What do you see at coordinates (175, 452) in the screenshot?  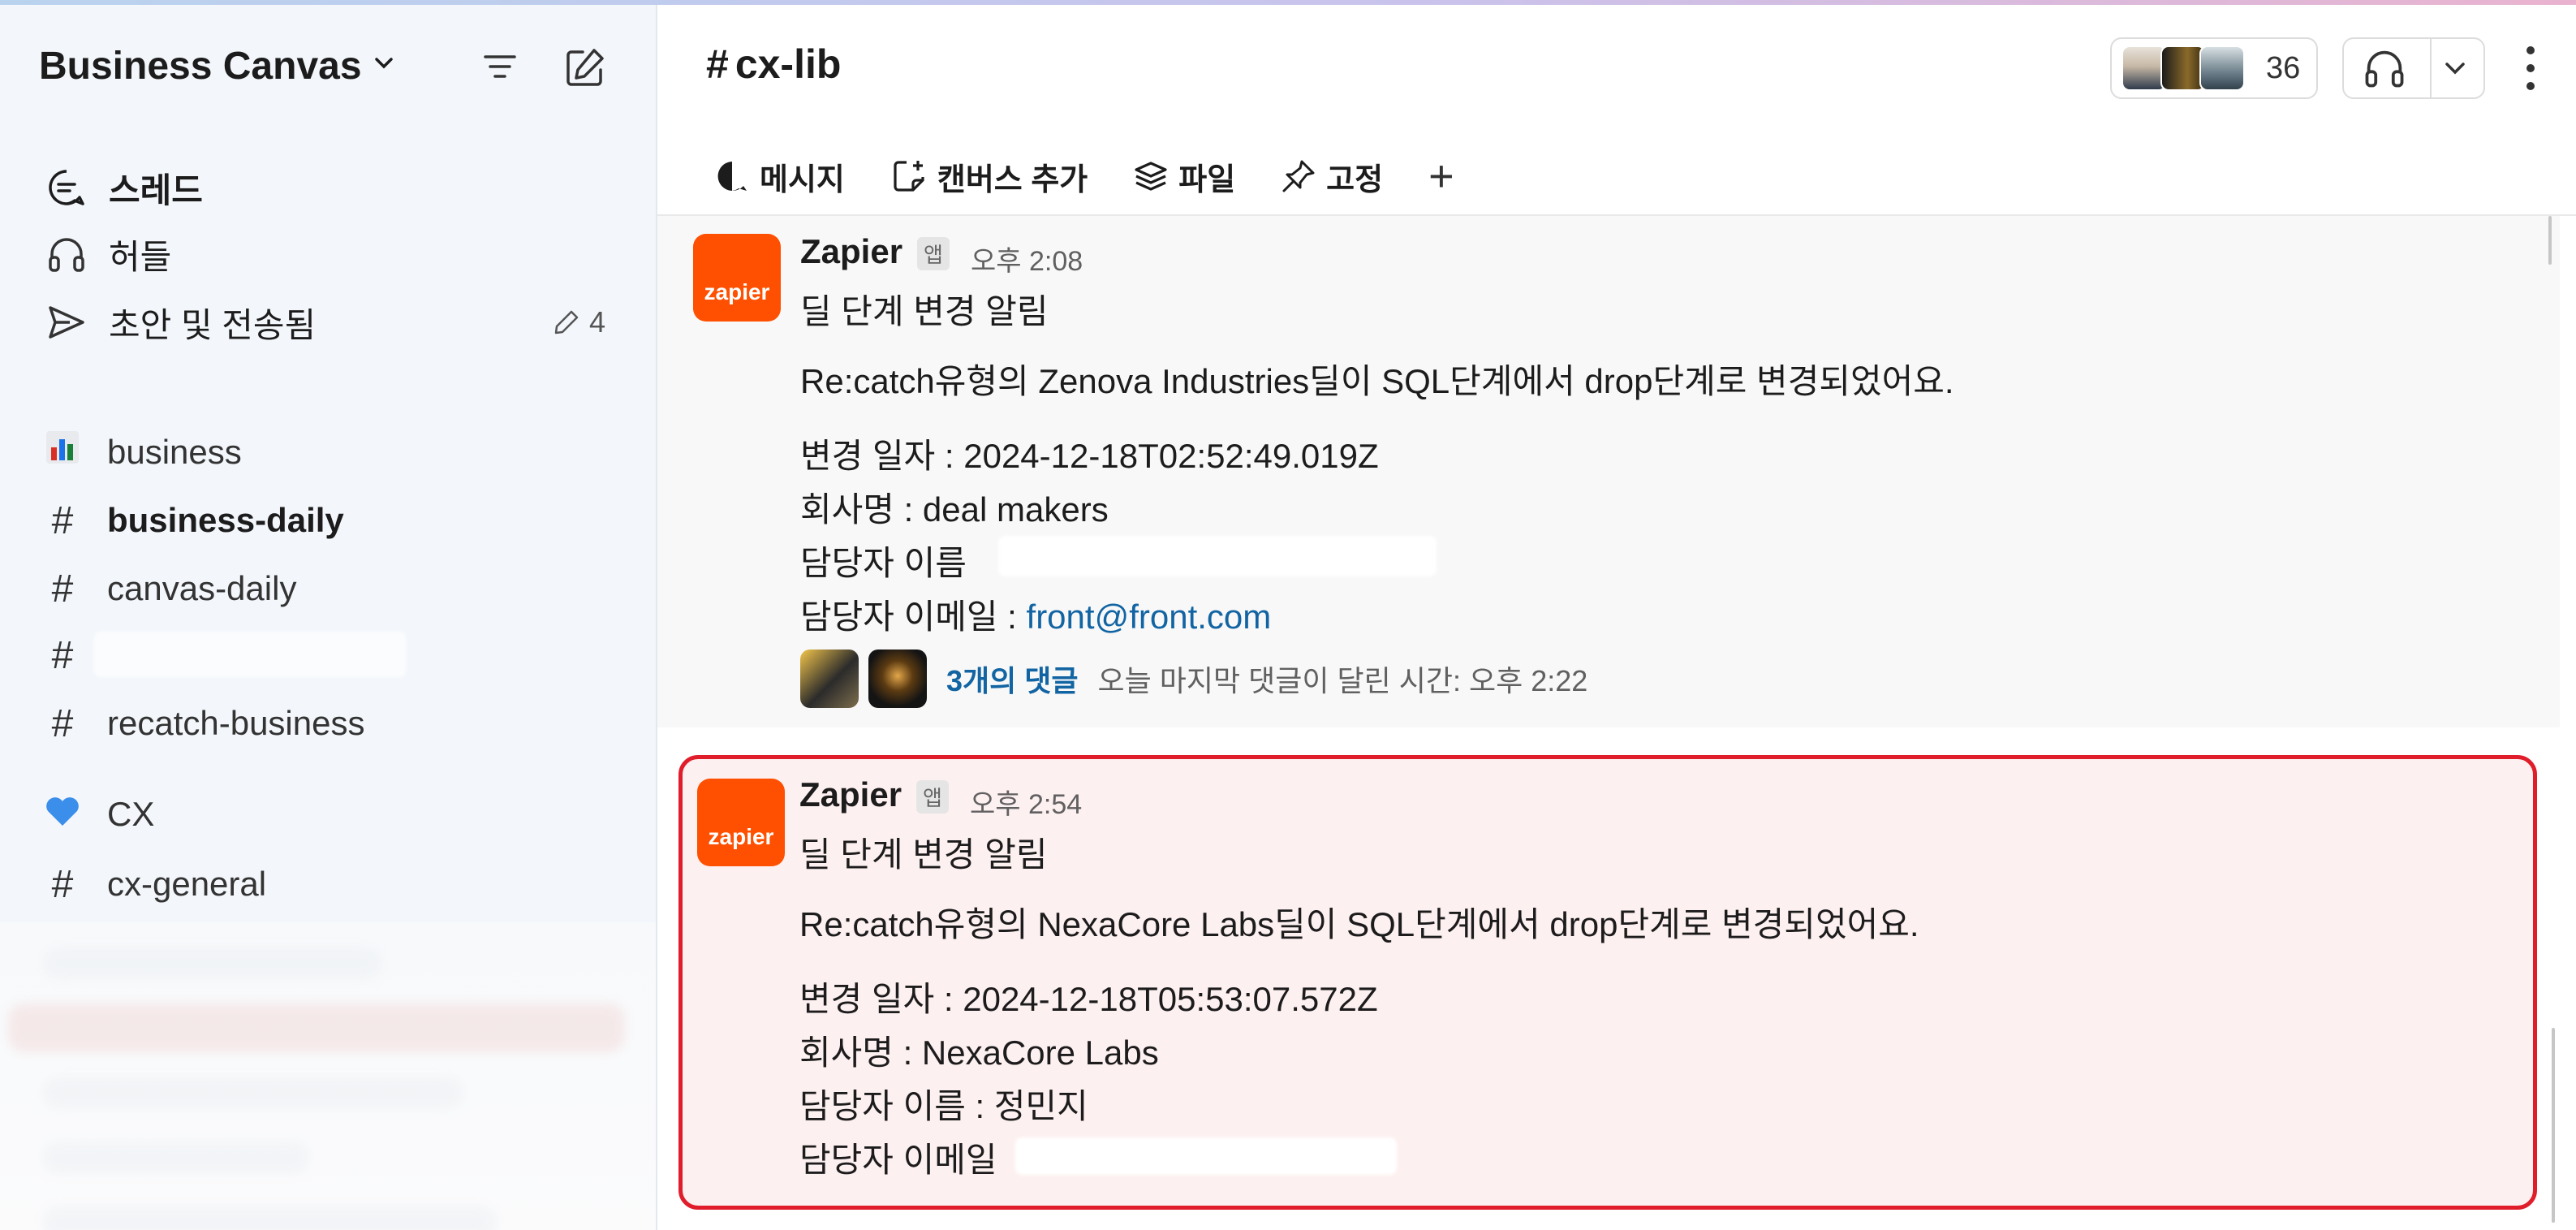 I see `channel-label: business` at bounding box center [175, 452].